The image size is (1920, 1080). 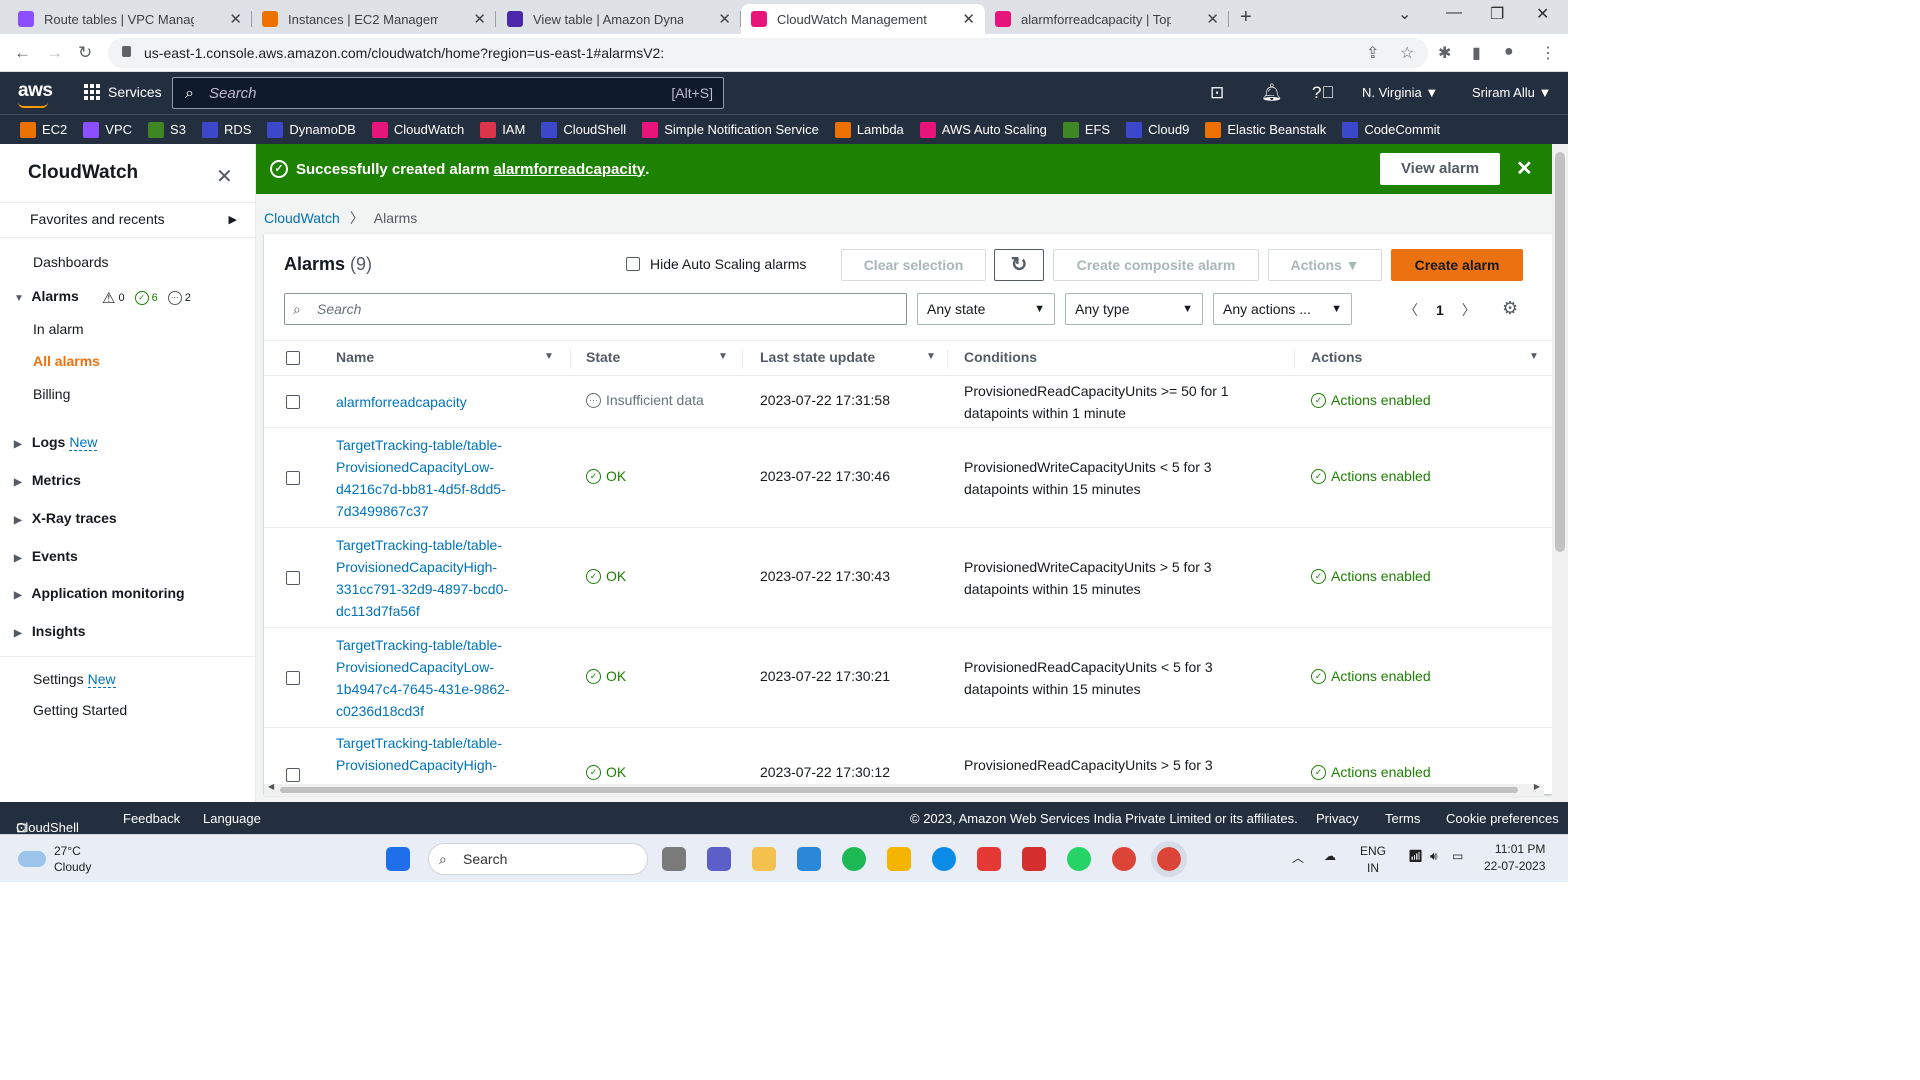 What do you see at coordinates (46, 556) in the screenshot?
I see `sidebar-item-events: ▶ Events` at bounding box center [46, 556].